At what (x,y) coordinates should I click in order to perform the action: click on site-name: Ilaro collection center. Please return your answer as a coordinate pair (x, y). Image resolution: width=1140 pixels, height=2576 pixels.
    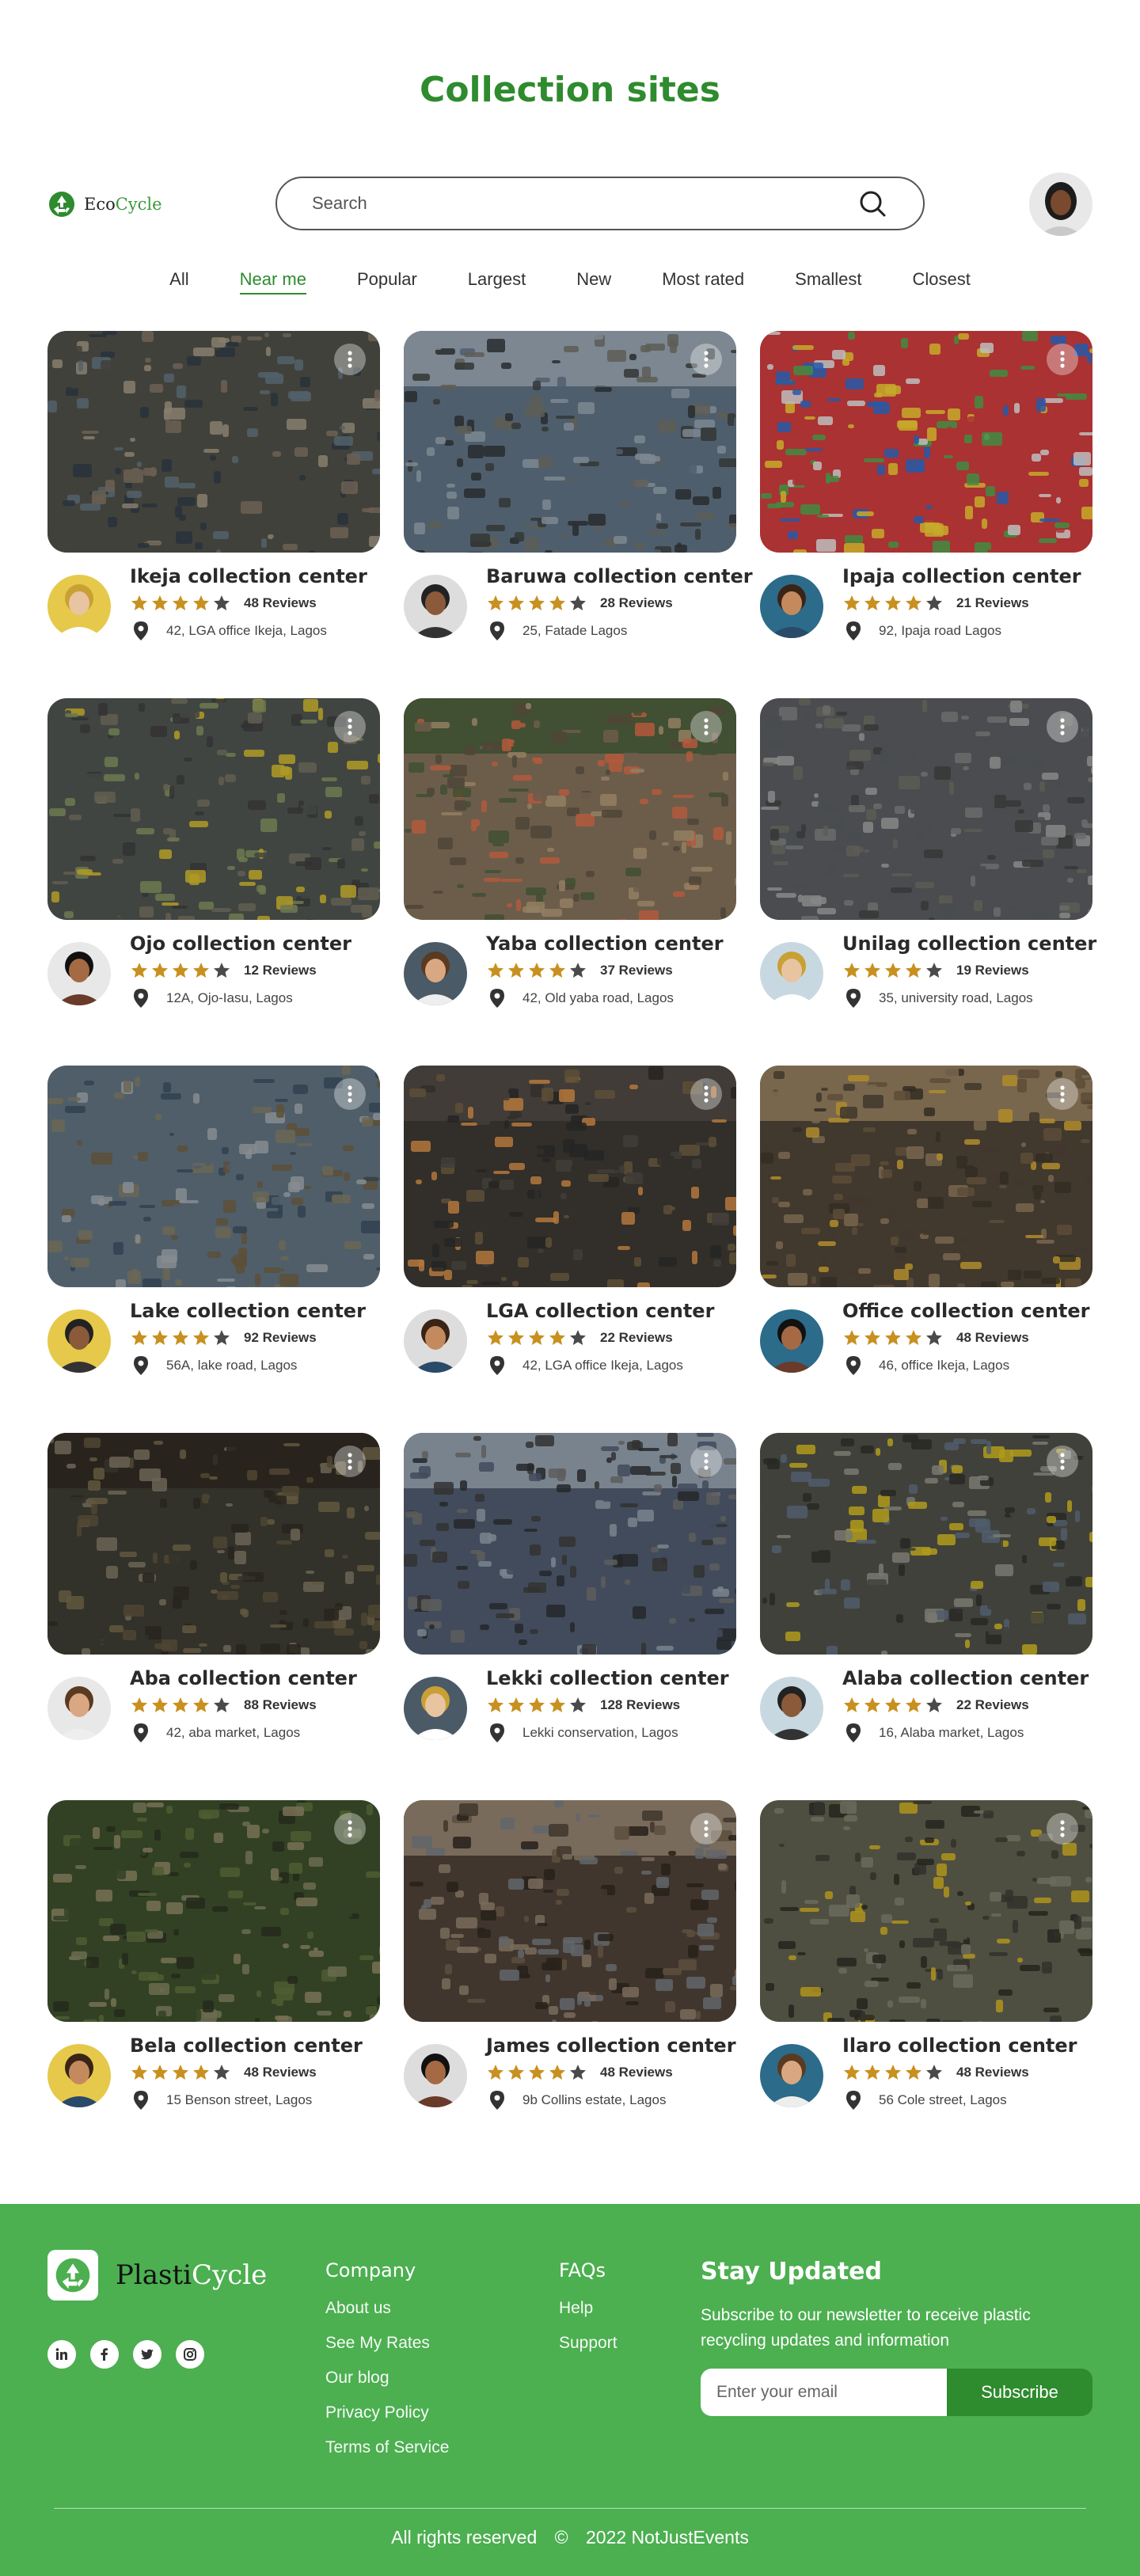
    Looking at the image, I should click on (959, 2046).